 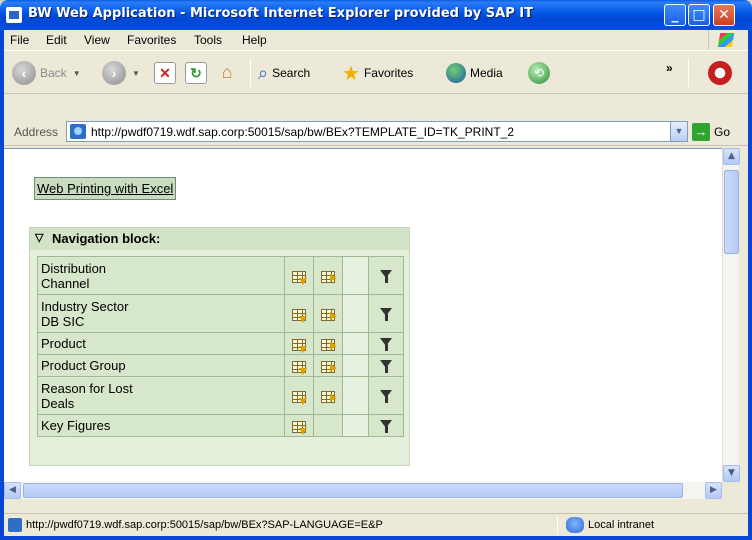 What do you see at coordinates (161, 275) in the screenshot?
I see `characteristic-name: Distribution Channel` at bounding box center [161, 275].